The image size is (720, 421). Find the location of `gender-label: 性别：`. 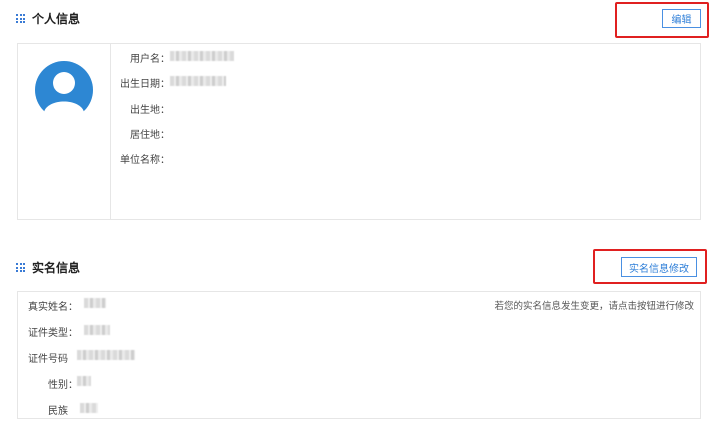

gender-label: 性别： is located at coordinates (63, 385).